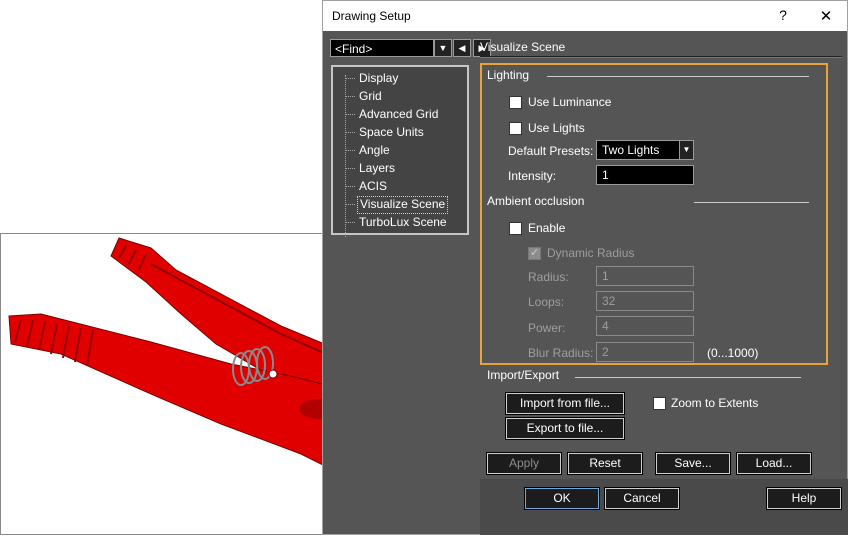 This screenshot has width=848, height=539. What do you see at coordinates (570, 102) in the screenshot?
I see `use-luminance-label: Use Luminance` at bounding box center [570, 102].